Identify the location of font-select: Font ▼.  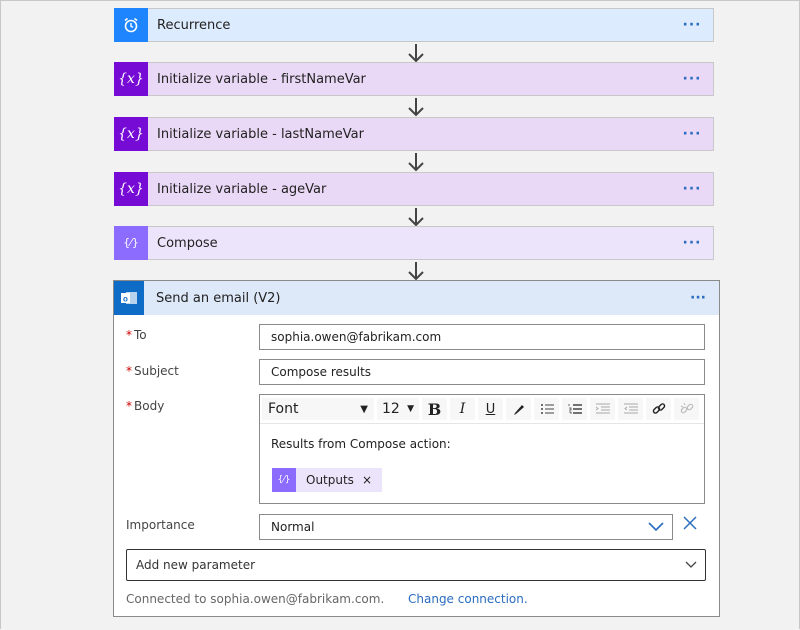
(318, 409).